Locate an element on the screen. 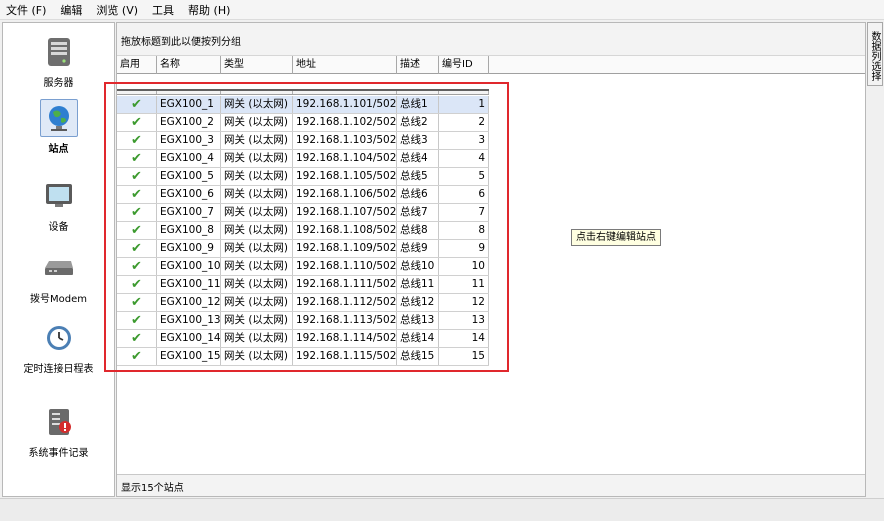 Image resolution: width=884 pixels, height=521 pixels. cell-description: 总线4 is located at coordinates (418, 158).